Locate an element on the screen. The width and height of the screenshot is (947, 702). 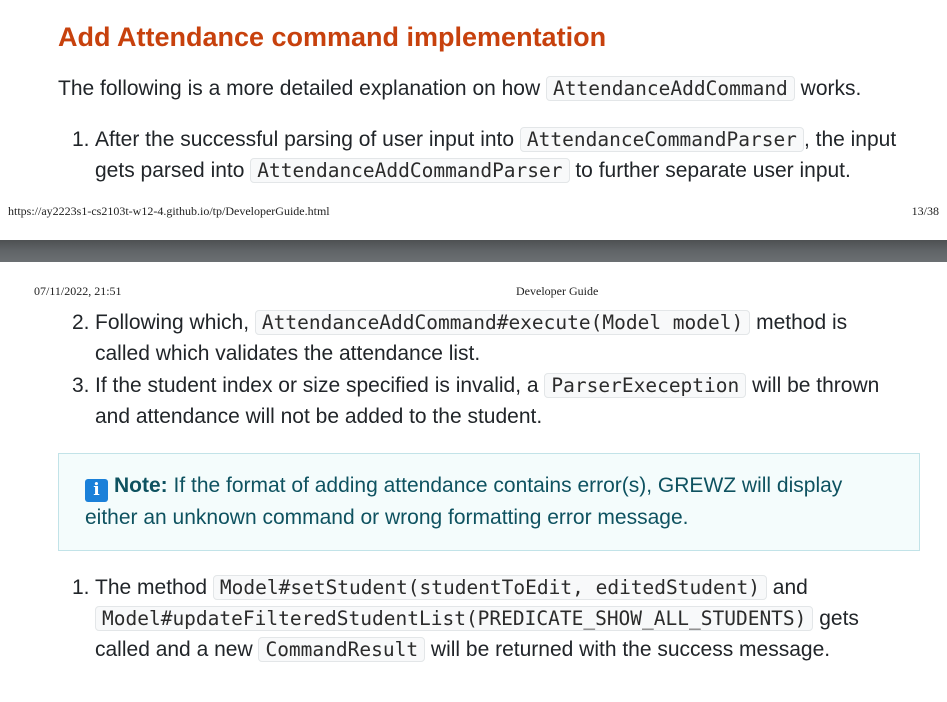
inline-code: ParserExeception is located at coordinates (645, 385).